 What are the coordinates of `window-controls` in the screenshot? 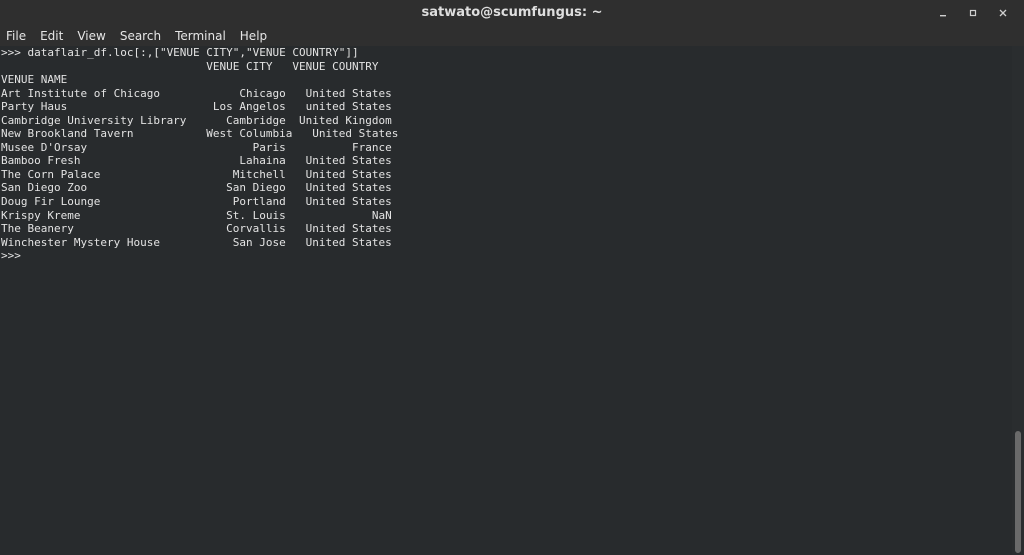 It's located at (973, 13).